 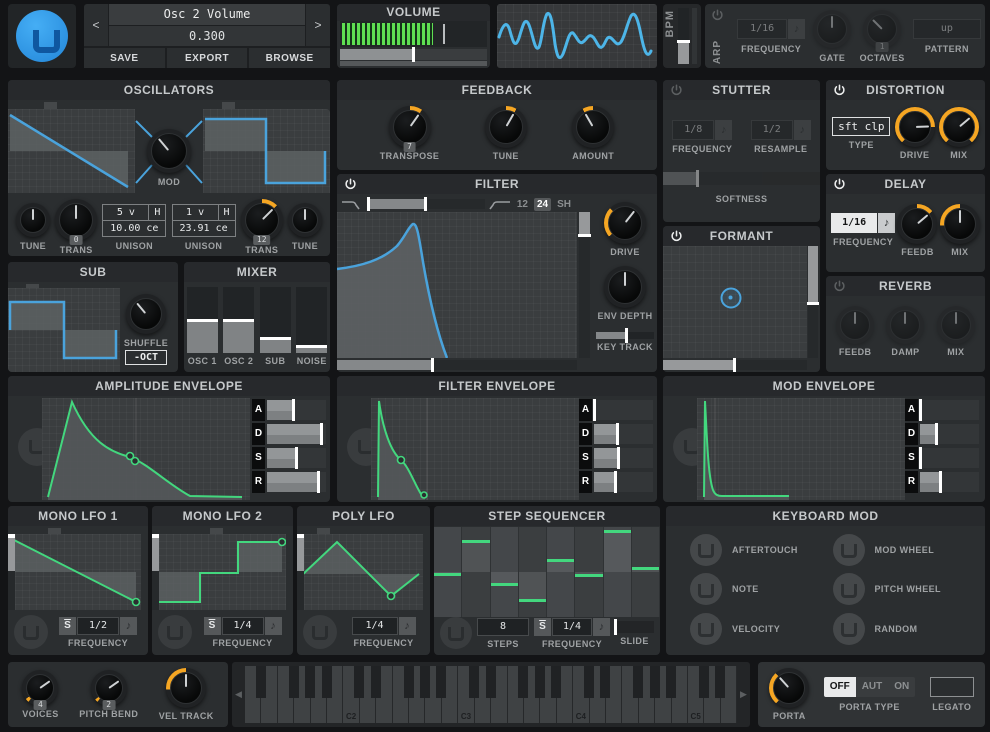 What do you see at coordinates (374, 625) in the screenshot?
I see `poly-lfo-frequency-value: 1/4` at bounding box center [374, 625].